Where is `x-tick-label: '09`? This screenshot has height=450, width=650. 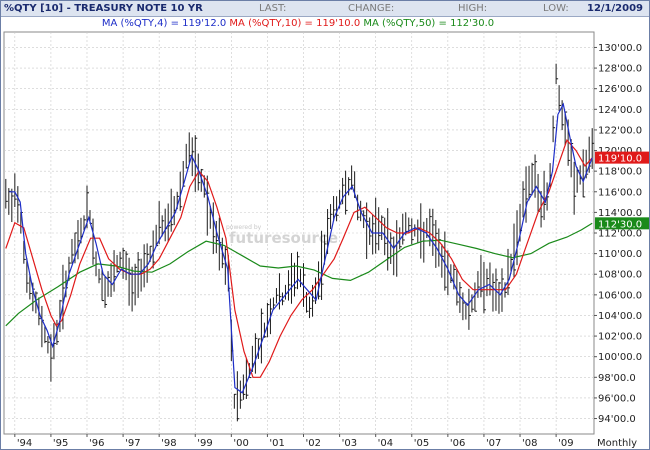
x-tick-label: '09 is located at coordinates (565, 443).